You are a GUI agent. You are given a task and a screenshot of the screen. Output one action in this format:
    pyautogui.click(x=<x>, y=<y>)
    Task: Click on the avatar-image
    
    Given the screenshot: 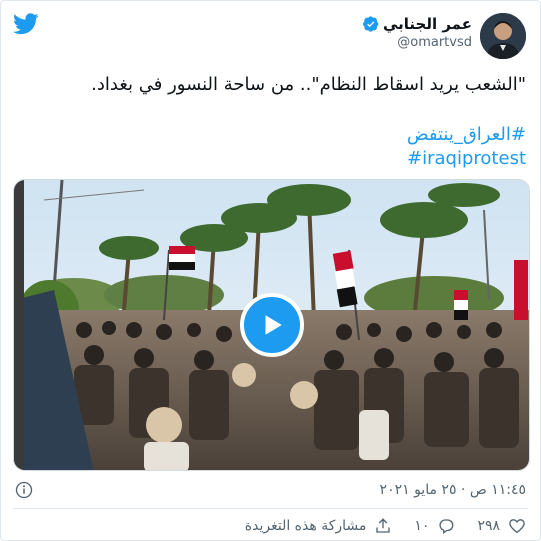 What is the action you would take?
    pyautogui.click(x=503, y=36)
    